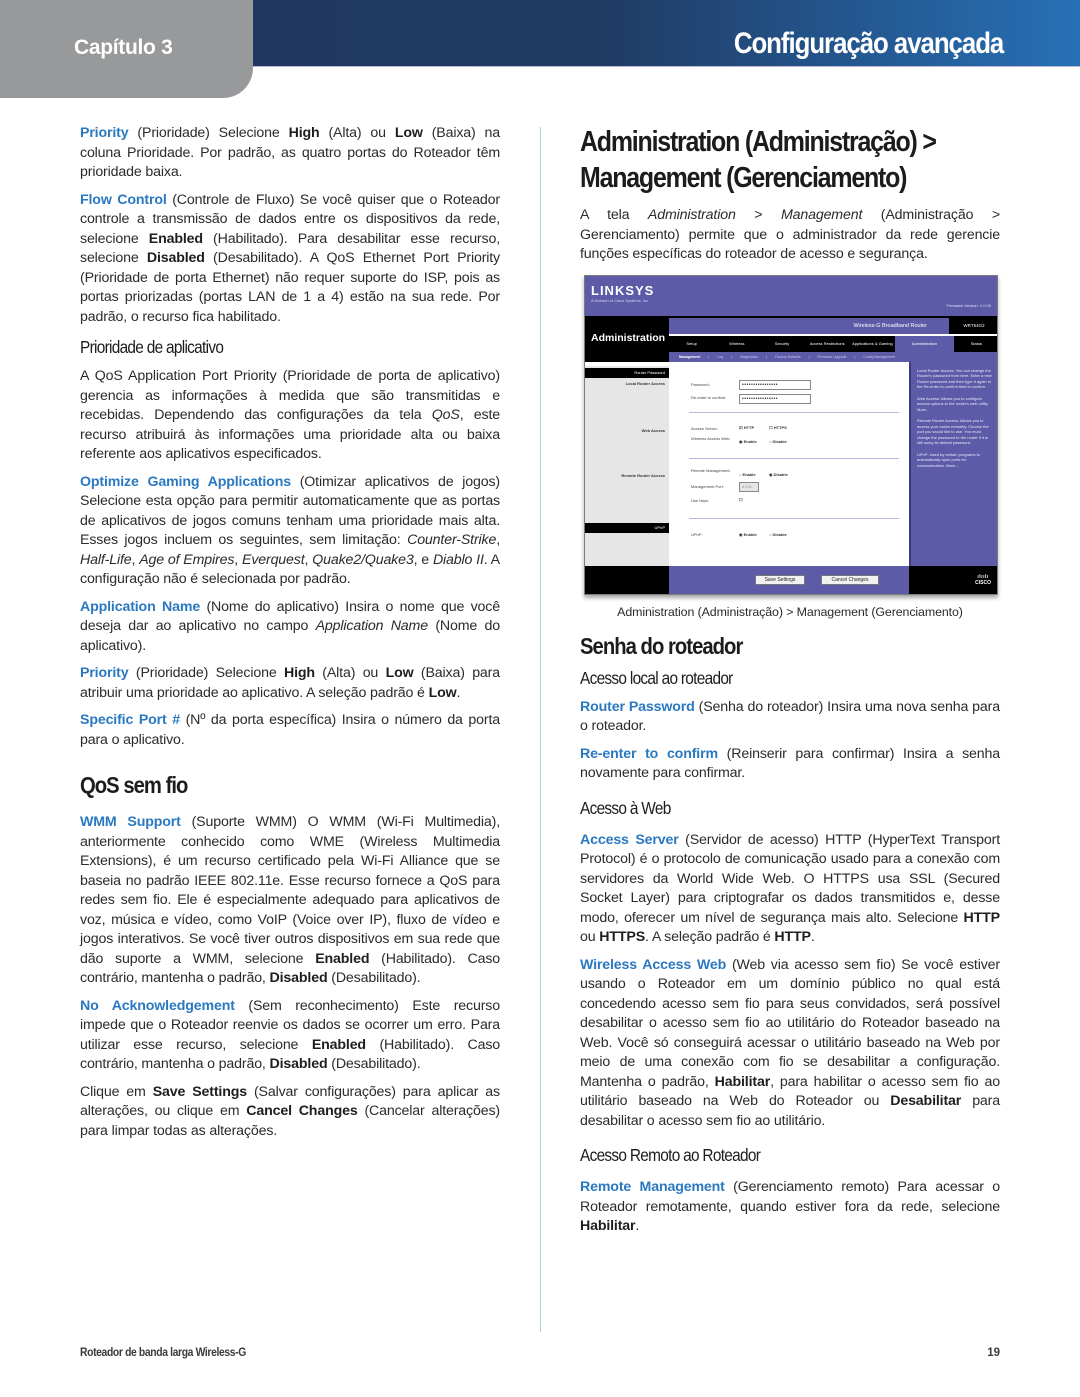 This screenshot has height=1397, width=1080. Describe the element at coordinates (781, 344) in the screenshot. I see `tab-security: Security` at that location.